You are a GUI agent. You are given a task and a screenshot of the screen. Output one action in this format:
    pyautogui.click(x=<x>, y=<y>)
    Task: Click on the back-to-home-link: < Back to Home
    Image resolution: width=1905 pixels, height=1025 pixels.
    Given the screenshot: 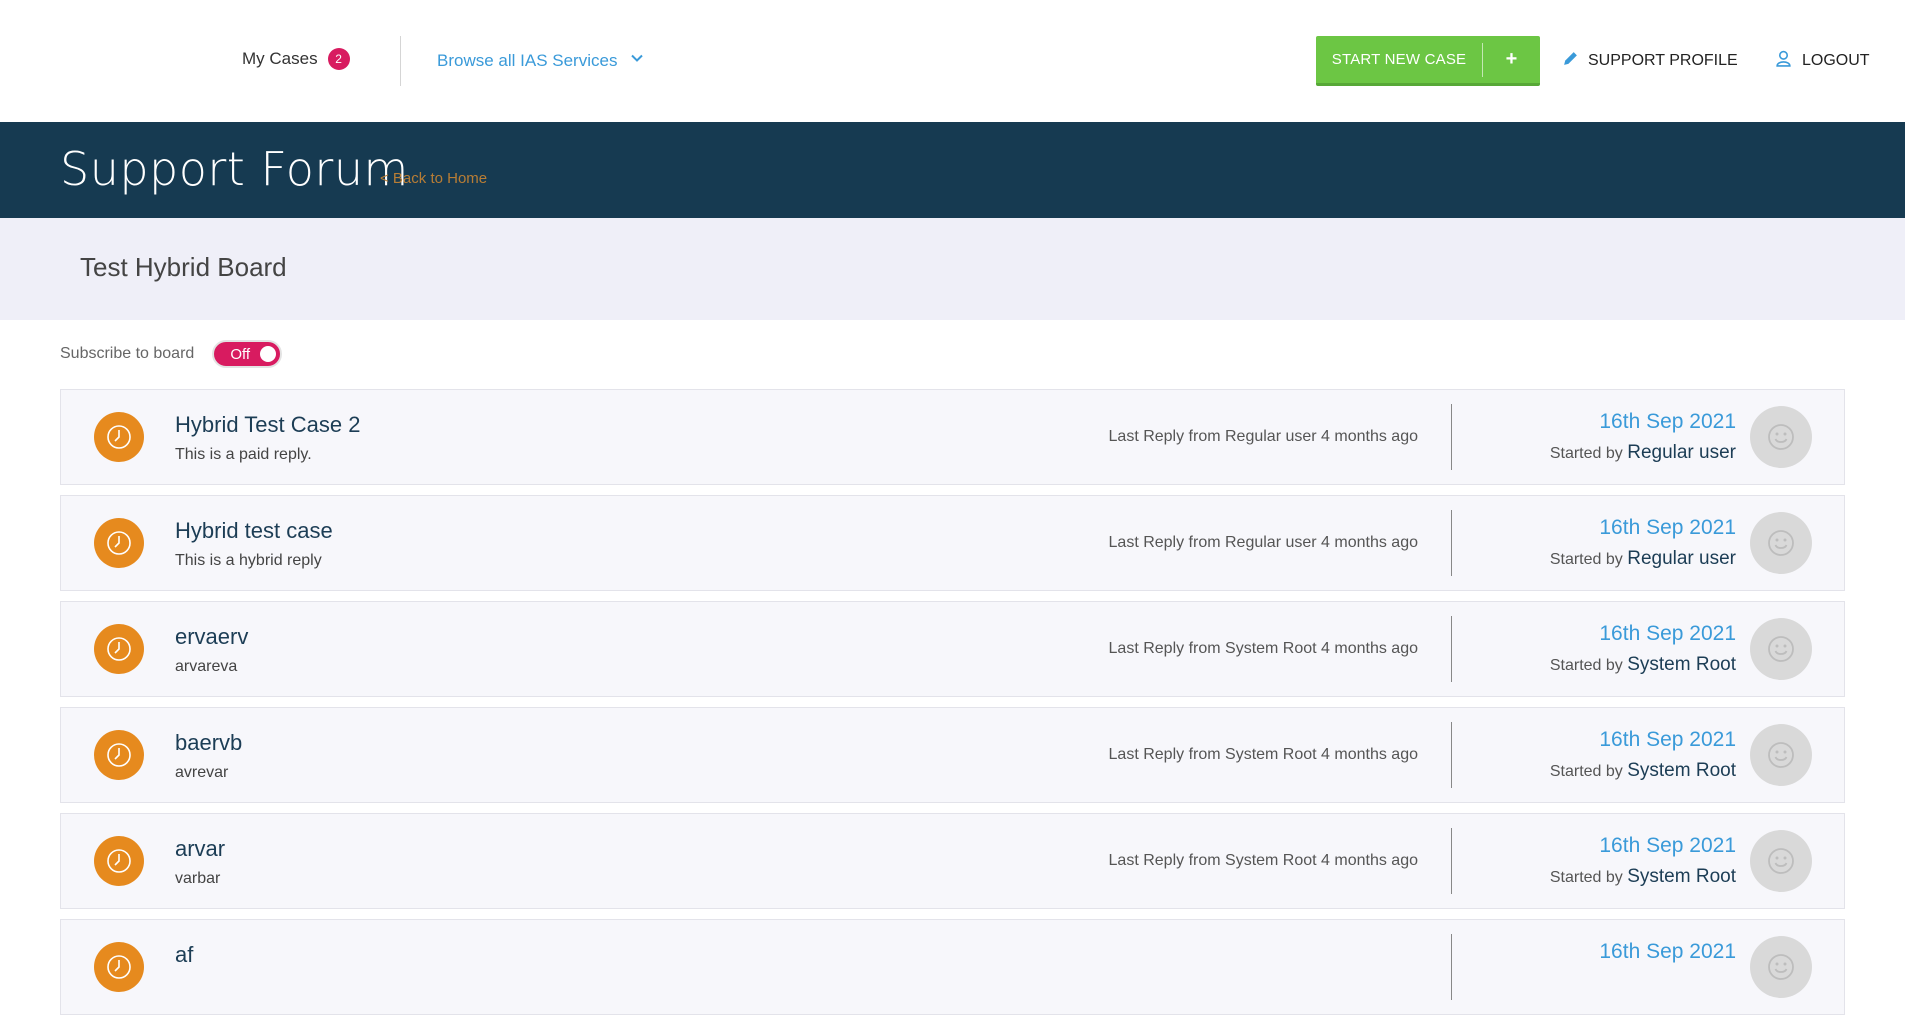 What is the action you would take?
    pyautogui.click(x=433, y=178)
    